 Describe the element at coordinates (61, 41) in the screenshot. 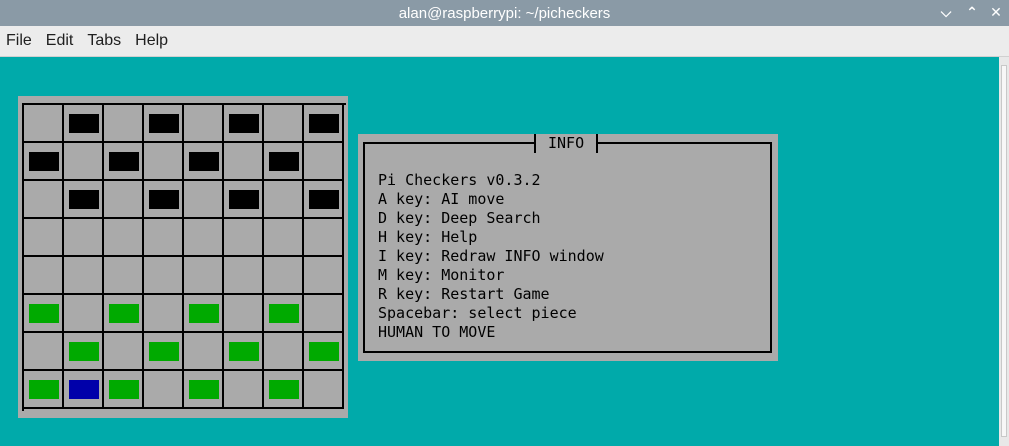

I see `menu-edit: Edit` at that location.